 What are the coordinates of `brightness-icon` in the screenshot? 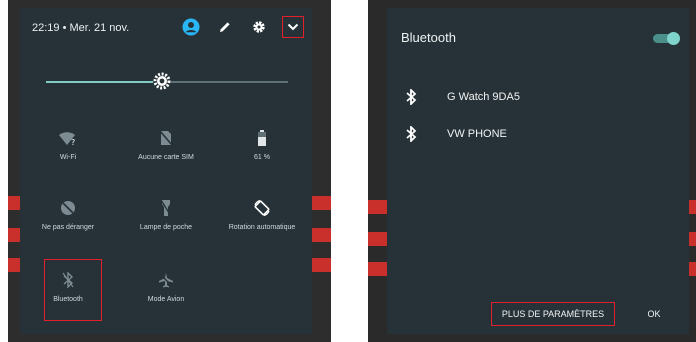 It's located at (162, 81).